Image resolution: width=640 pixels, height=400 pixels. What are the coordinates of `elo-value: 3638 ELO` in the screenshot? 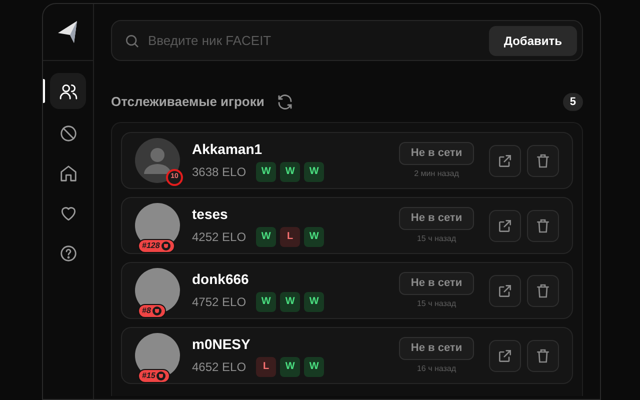 It's located at (219, 172).